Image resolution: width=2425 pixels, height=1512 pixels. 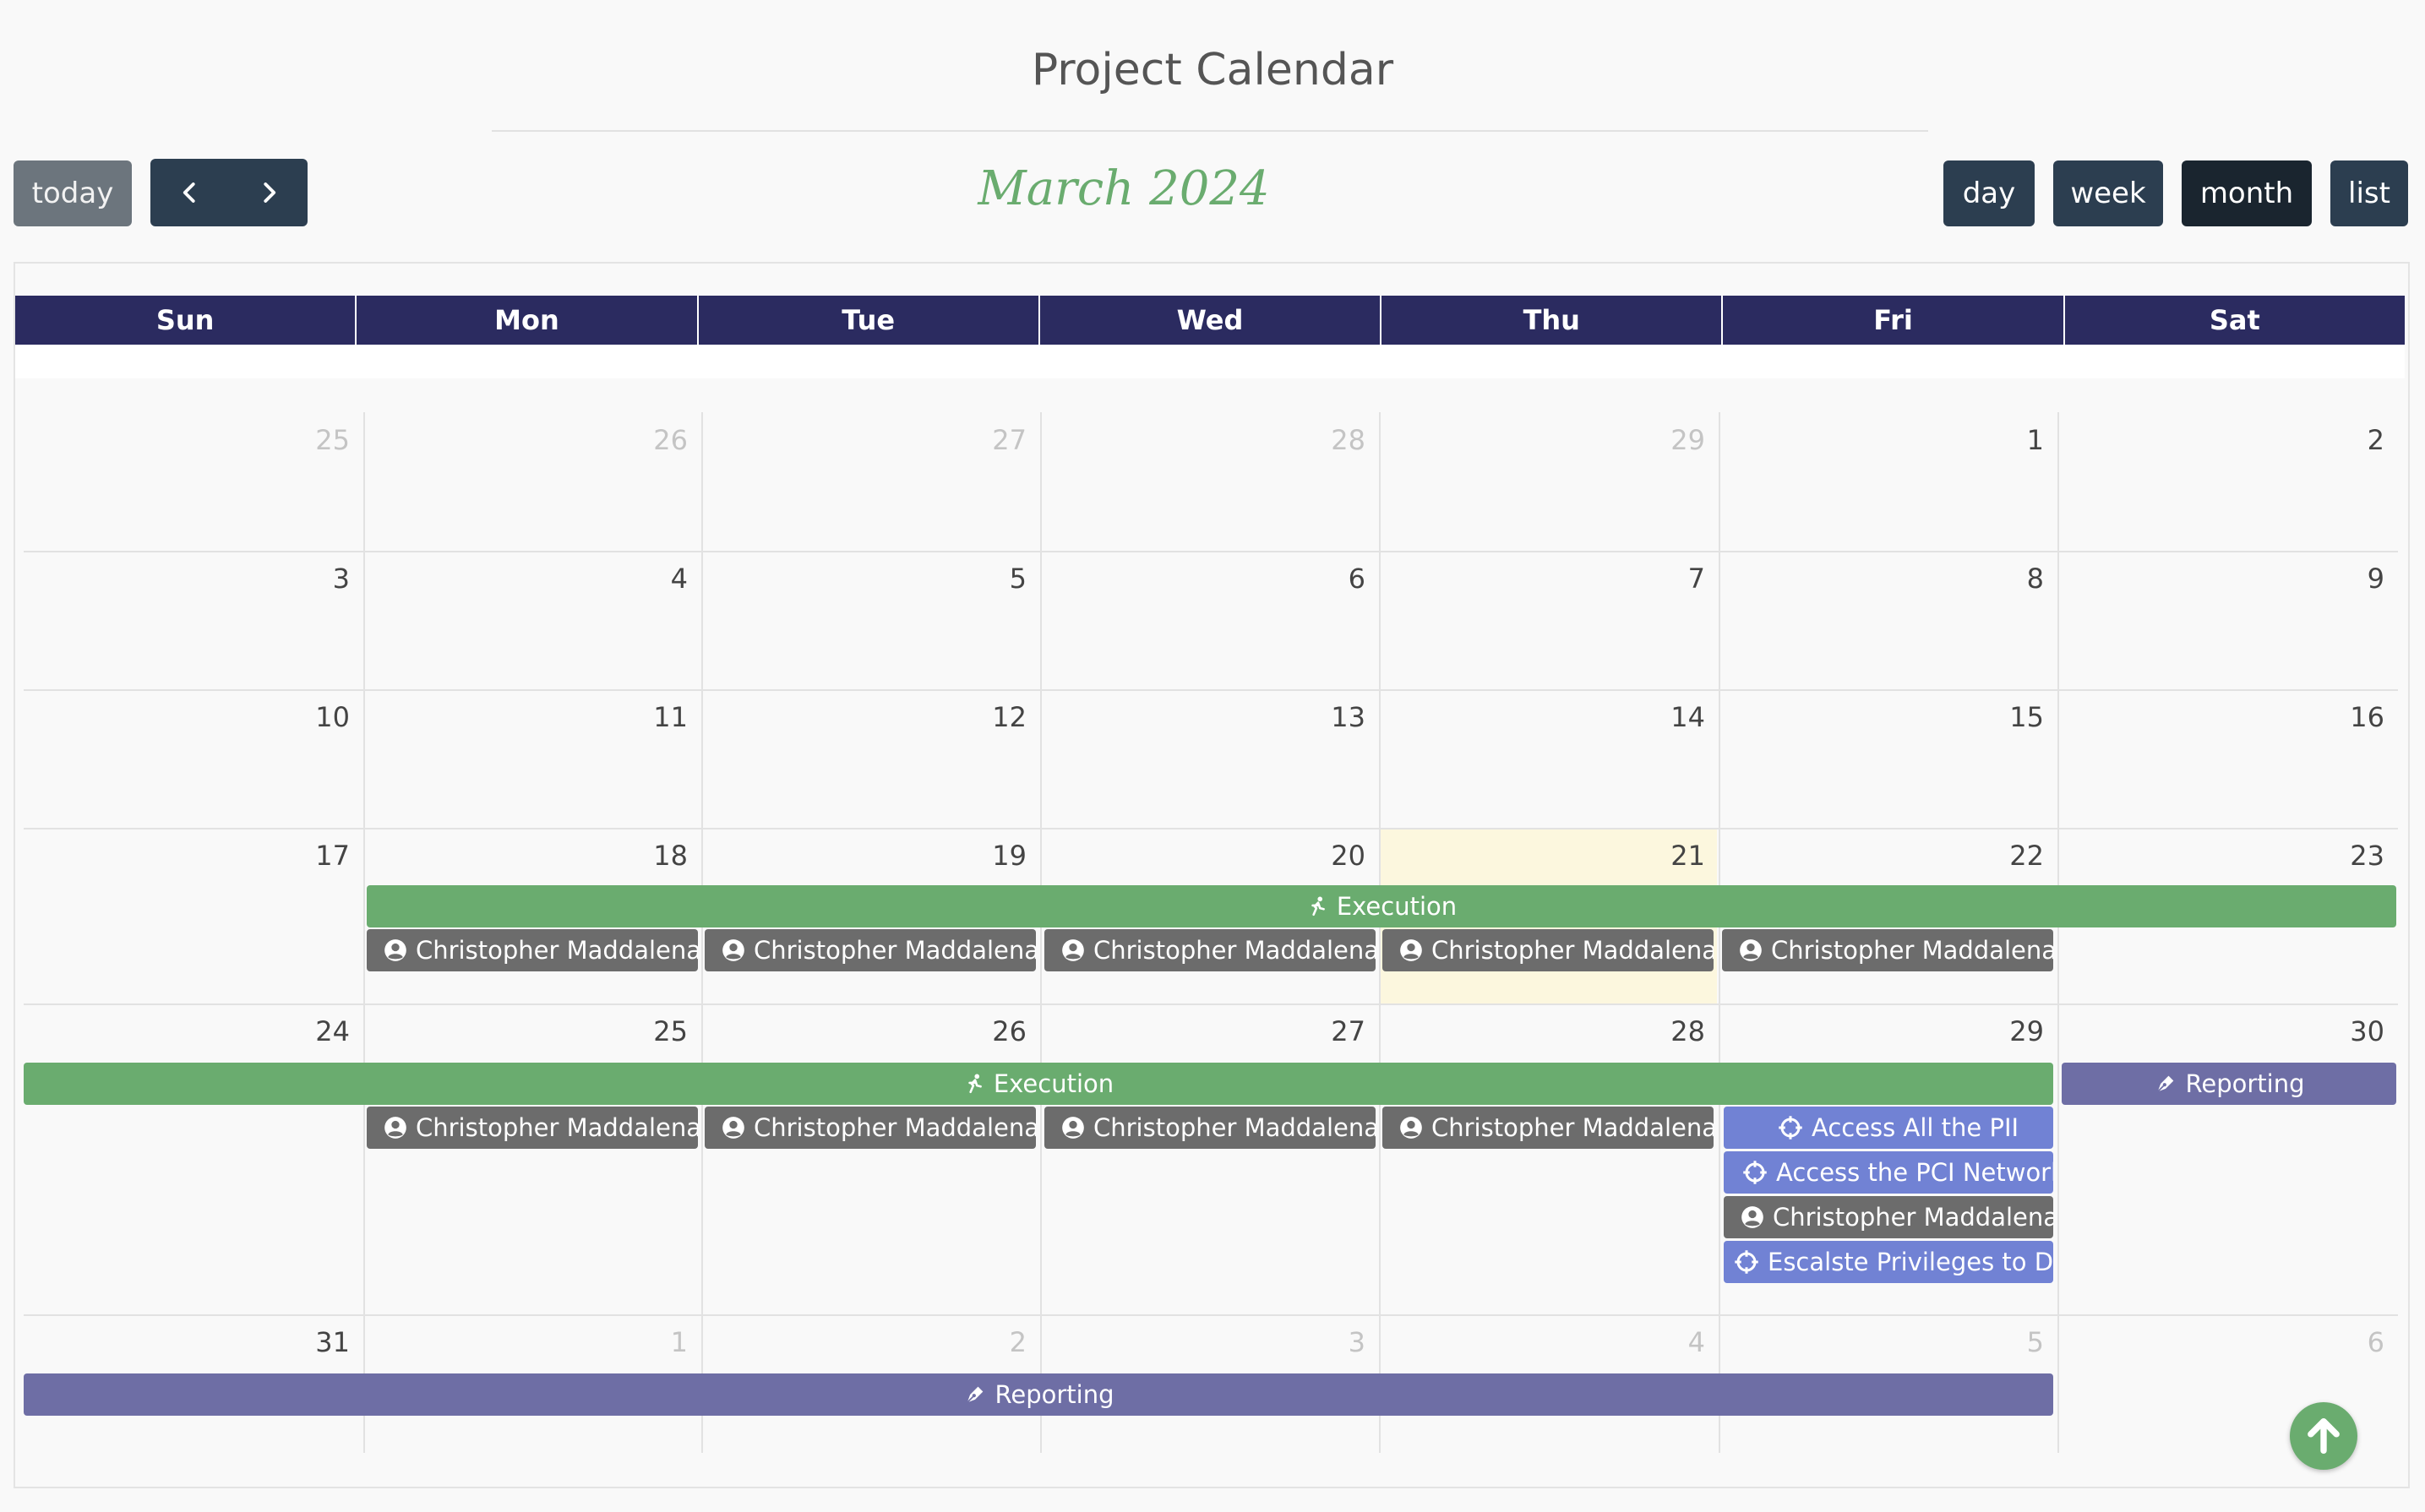 I want to click on day-number: 9, so click(x=2333, y=579).